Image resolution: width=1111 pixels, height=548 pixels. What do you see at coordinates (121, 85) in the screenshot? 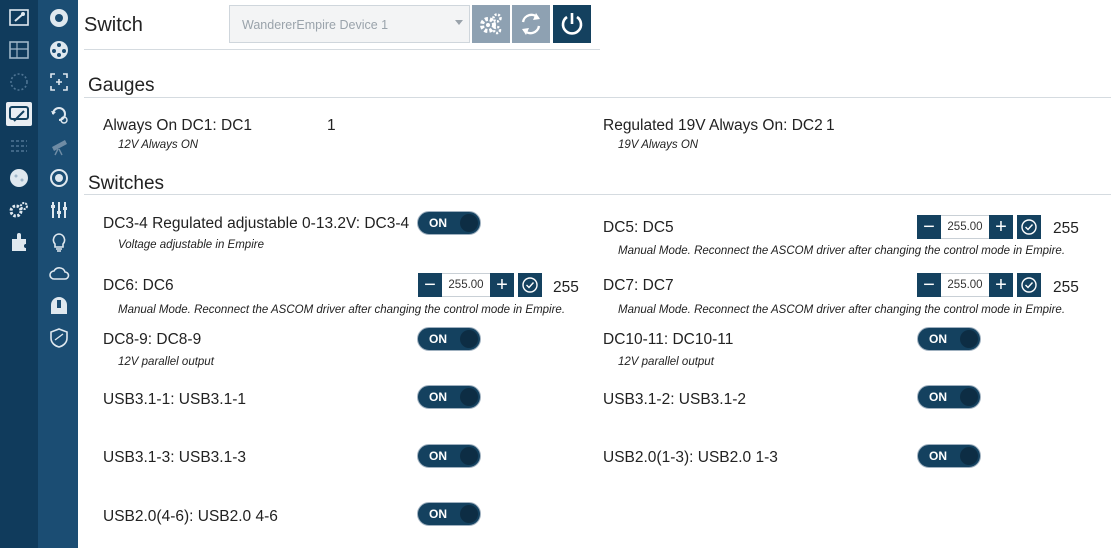
I see `gauges-heading: Gauges` at bounding box center [121, 85].